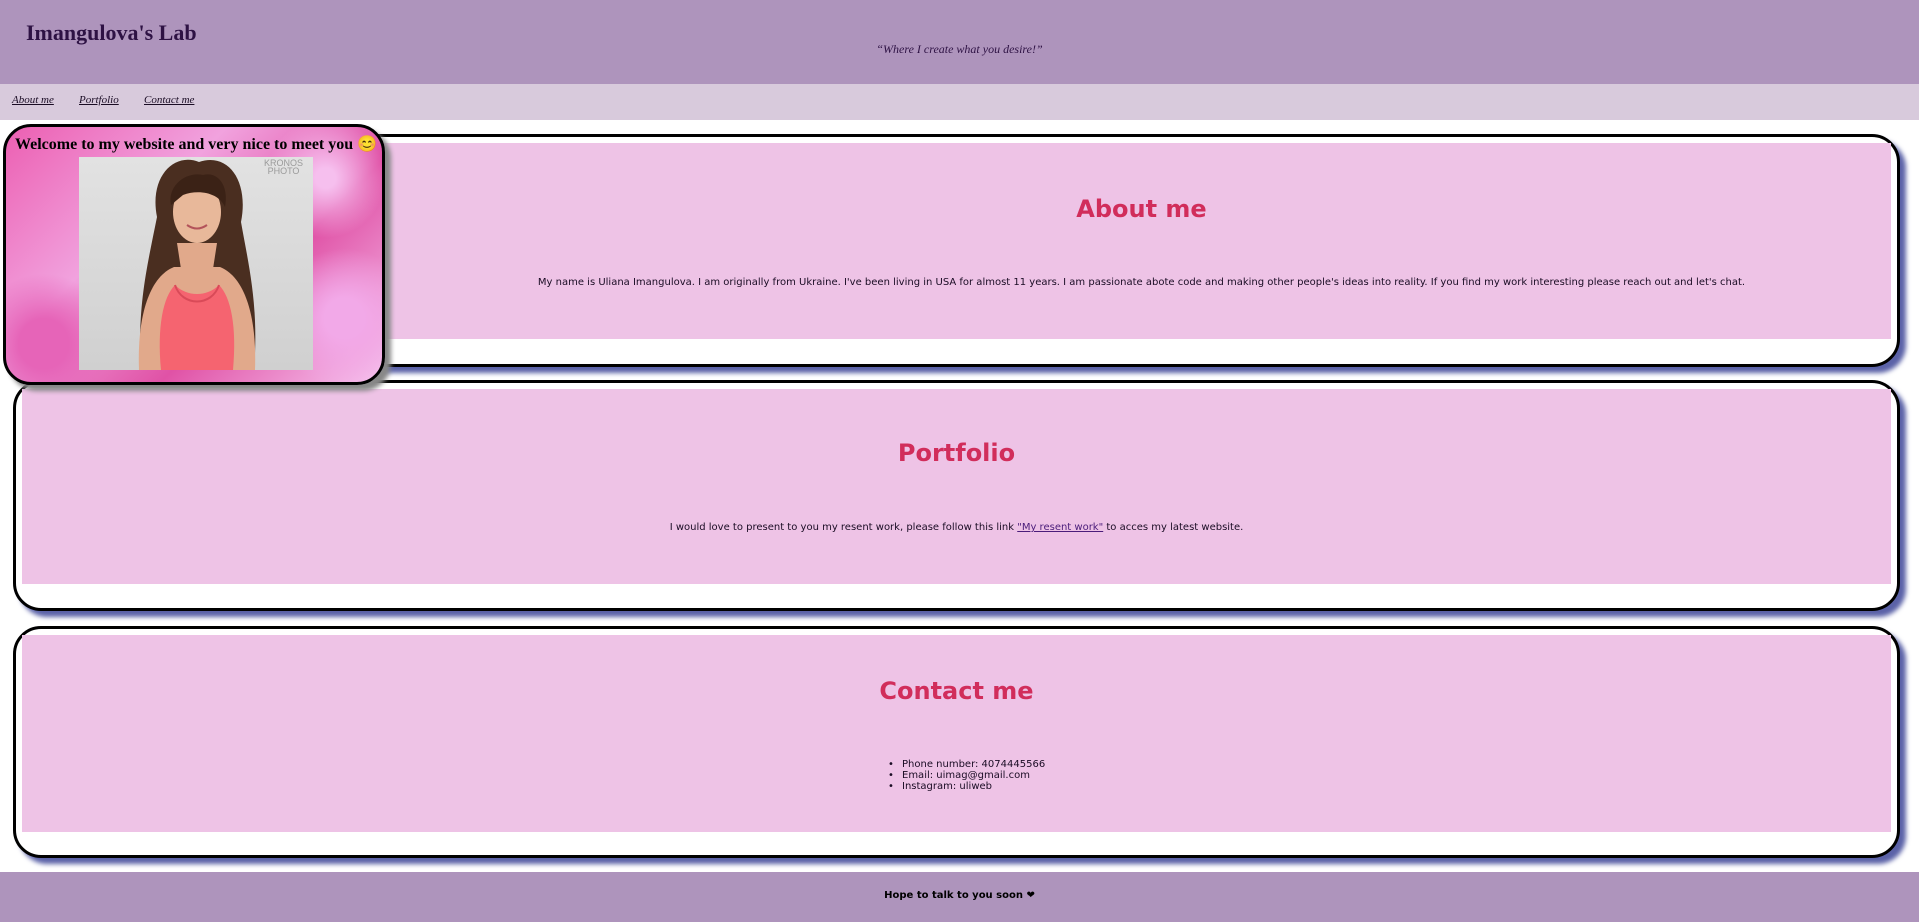  I want to click on nav-bar: About me Portfolio Contact me, so click(959, 102).